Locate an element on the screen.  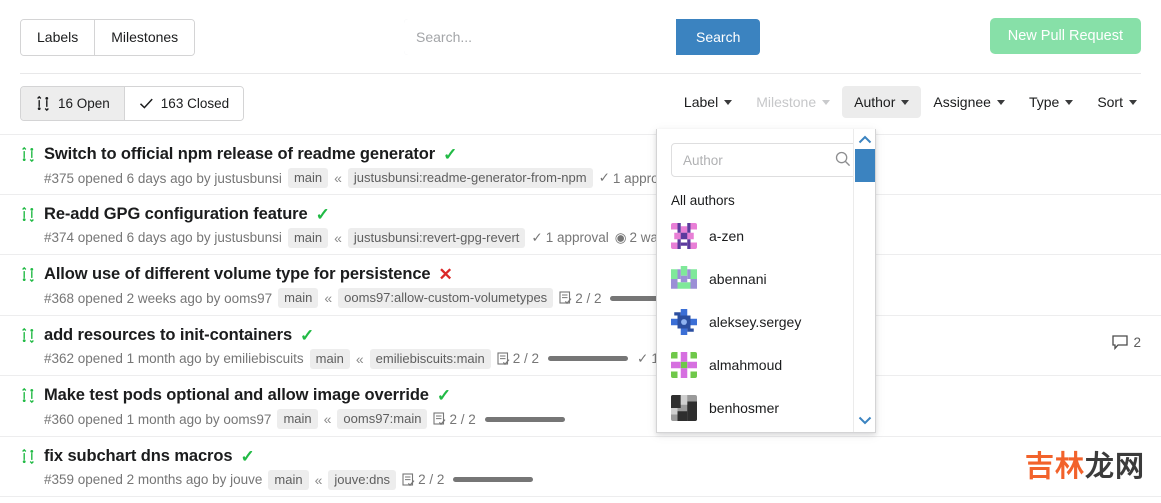
list-item: benhosmer is located at coordinates (766, 407).